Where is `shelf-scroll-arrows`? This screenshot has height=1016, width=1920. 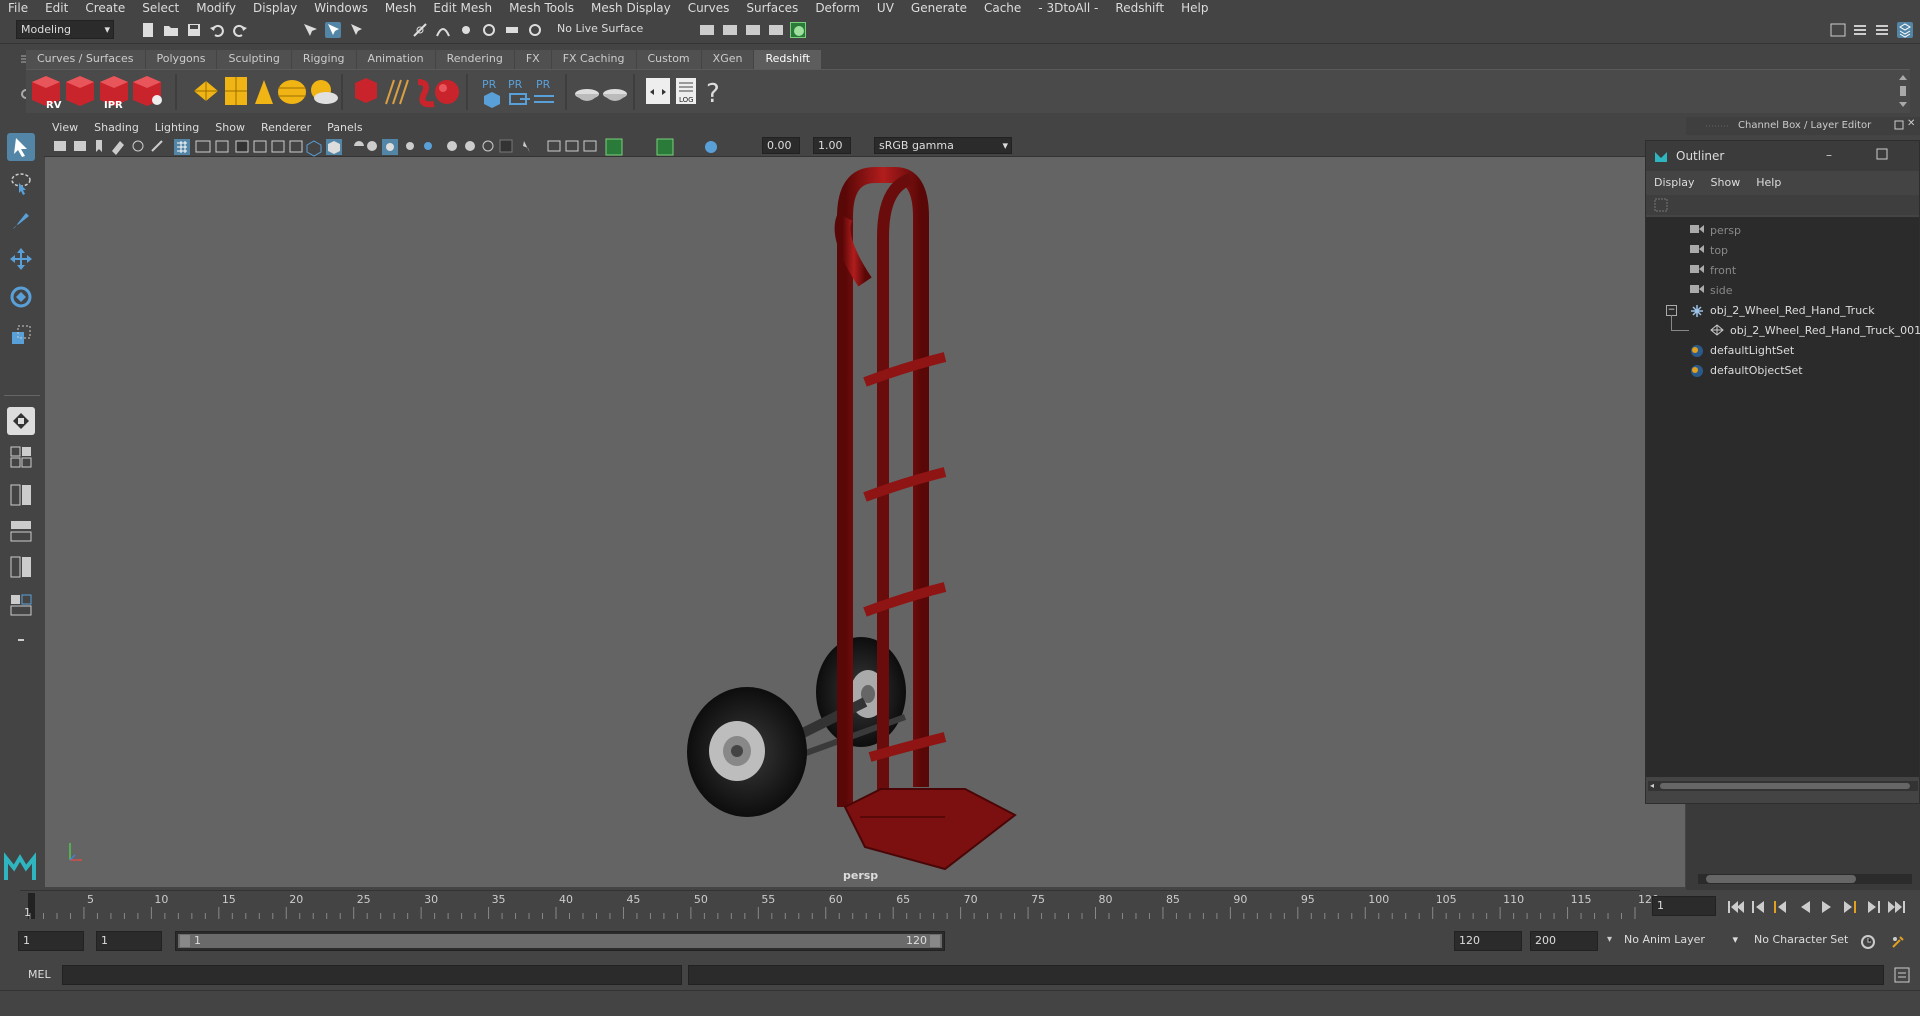
shelf-scroll-arrows is located at coordinates (1903, 91).